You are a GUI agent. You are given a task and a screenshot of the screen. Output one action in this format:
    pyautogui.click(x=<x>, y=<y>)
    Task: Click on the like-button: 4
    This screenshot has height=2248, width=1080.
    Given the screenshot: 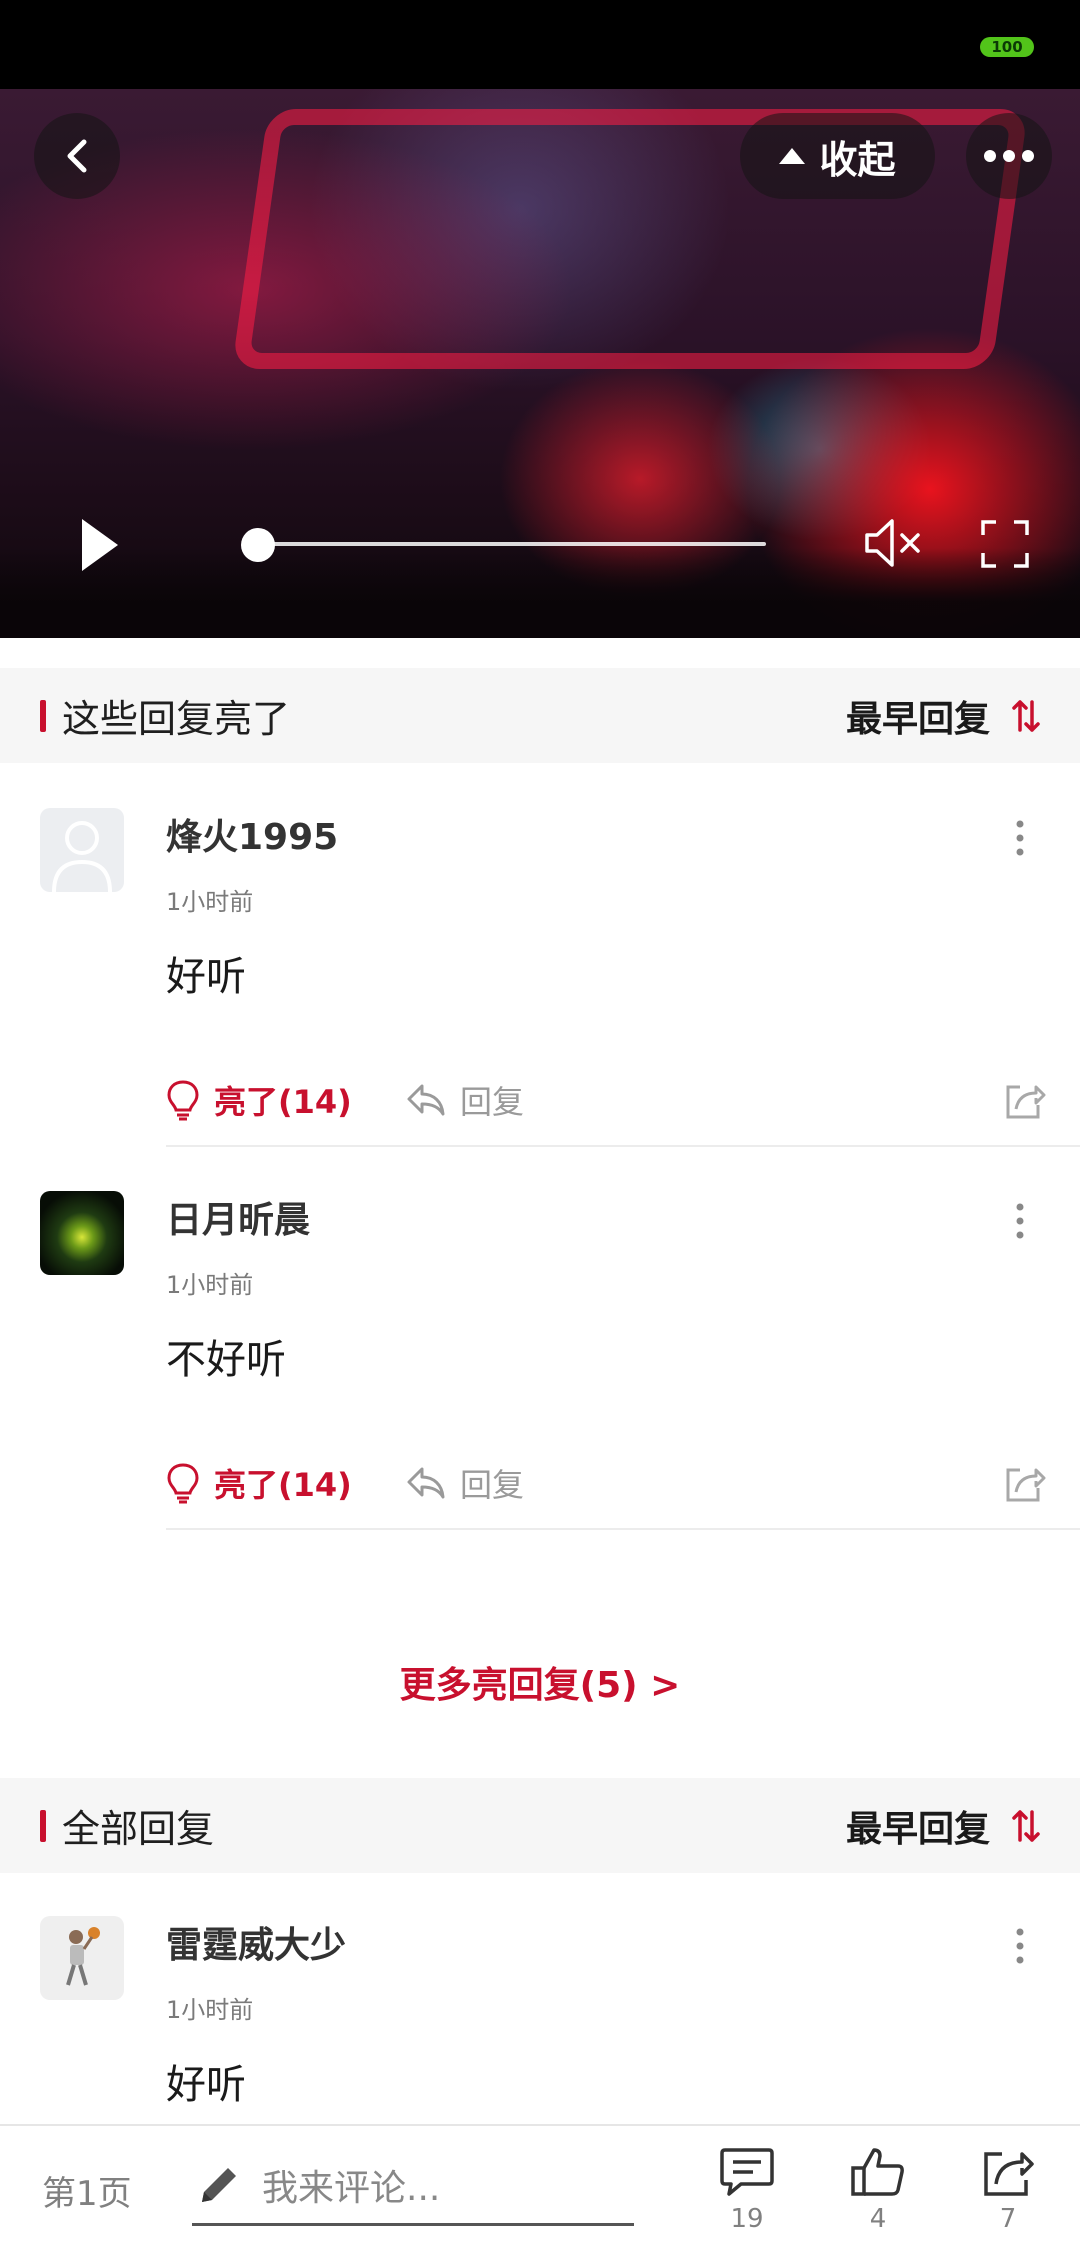 What is the action you would take?
    pyautogui.click(x=878, y=2190)
    